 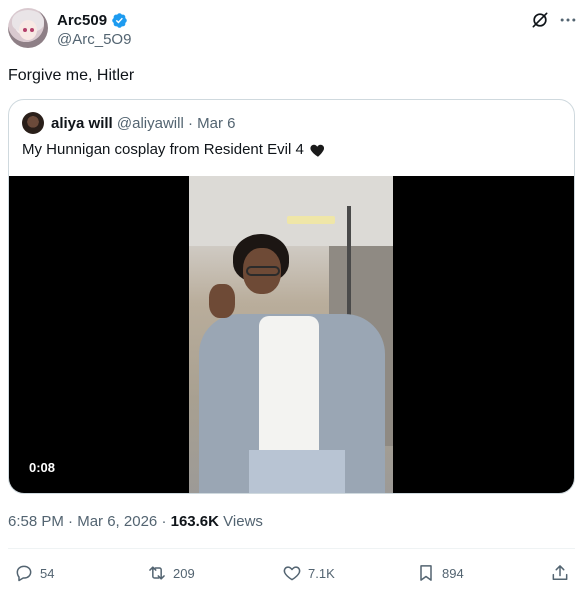 I want to click on share-button, so click(x=560, y=573).